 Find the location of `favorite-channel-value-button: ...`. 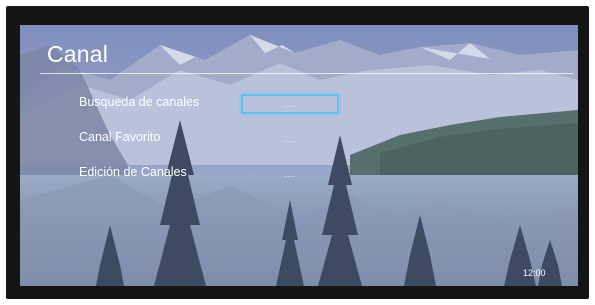

favorite-channel-value-button: ... is located at coordinates (290, 139).